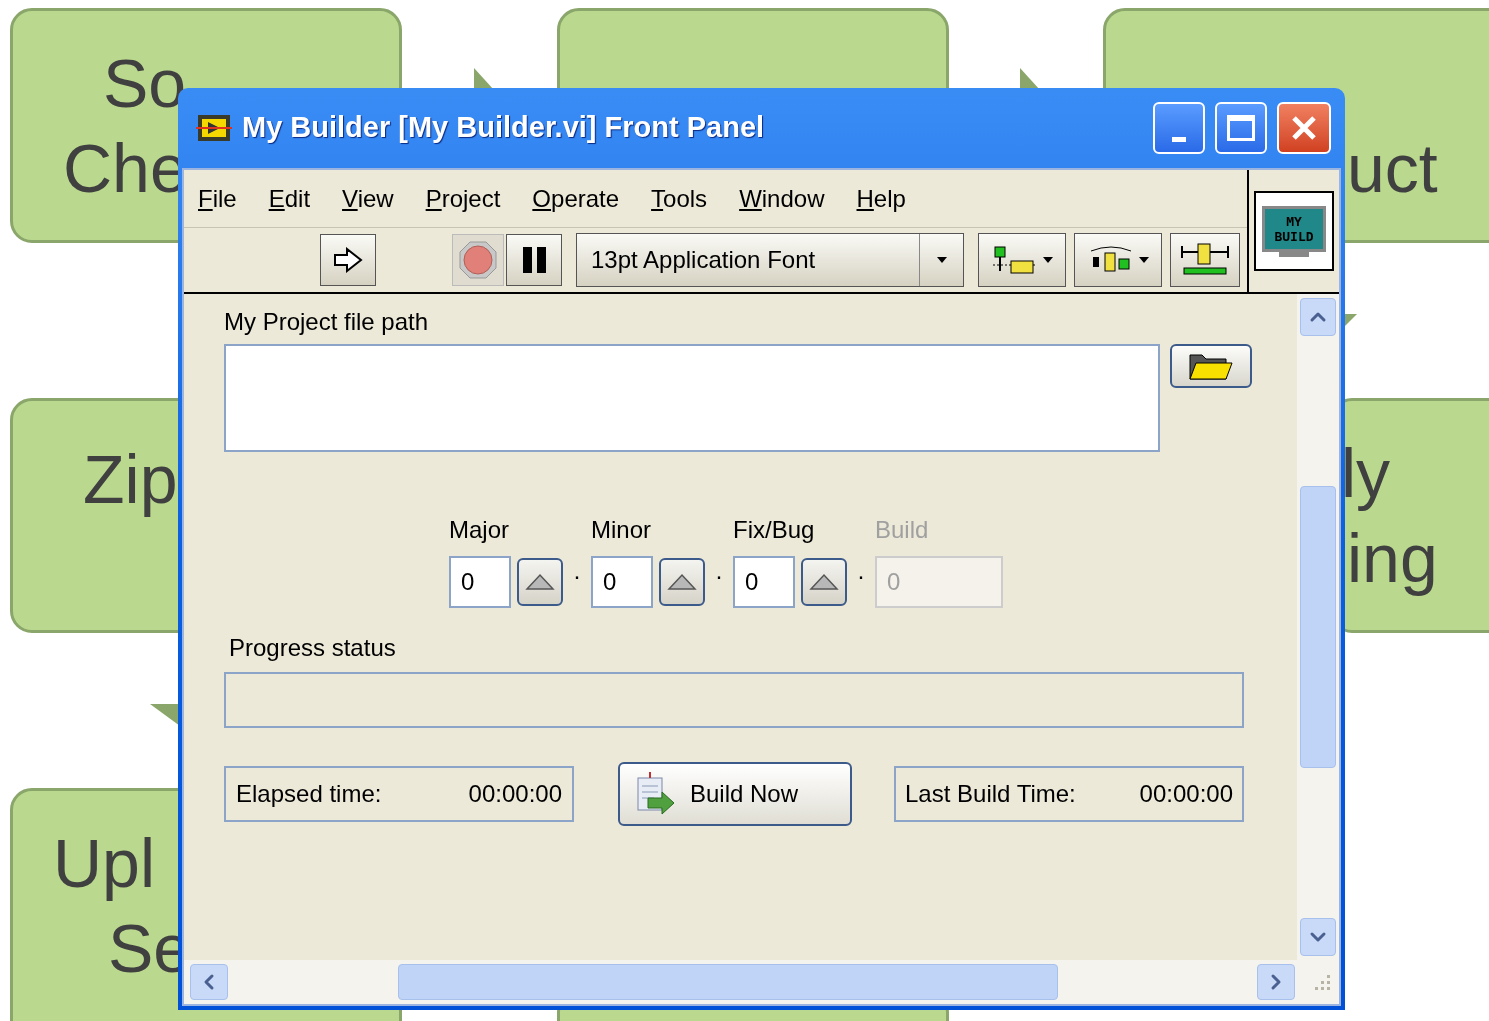 The width and height of the screenshot is (1489, 1021). Describe the element at coordinates (990, 794) in the screenshot. I see `last-build-time-label: Last Build Time:` at that location.